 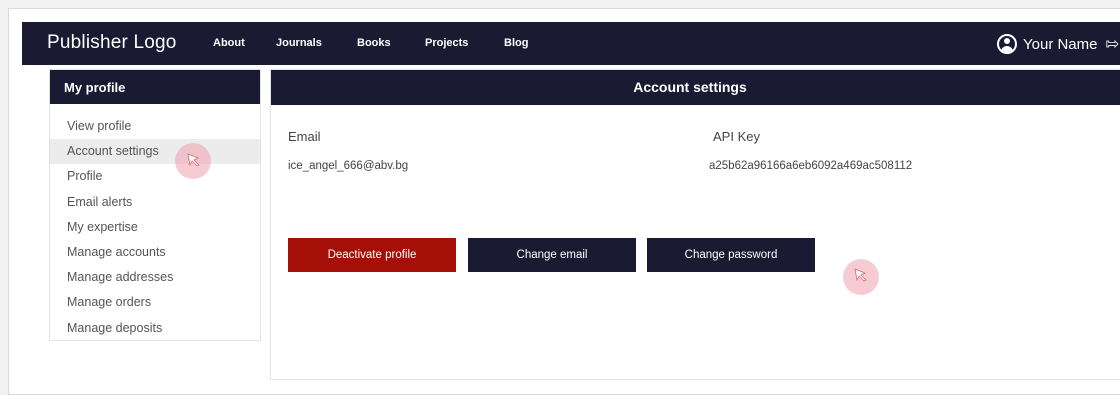 I want to click on user-menu: Your Name ⇰, so click(x=1058, y=44).